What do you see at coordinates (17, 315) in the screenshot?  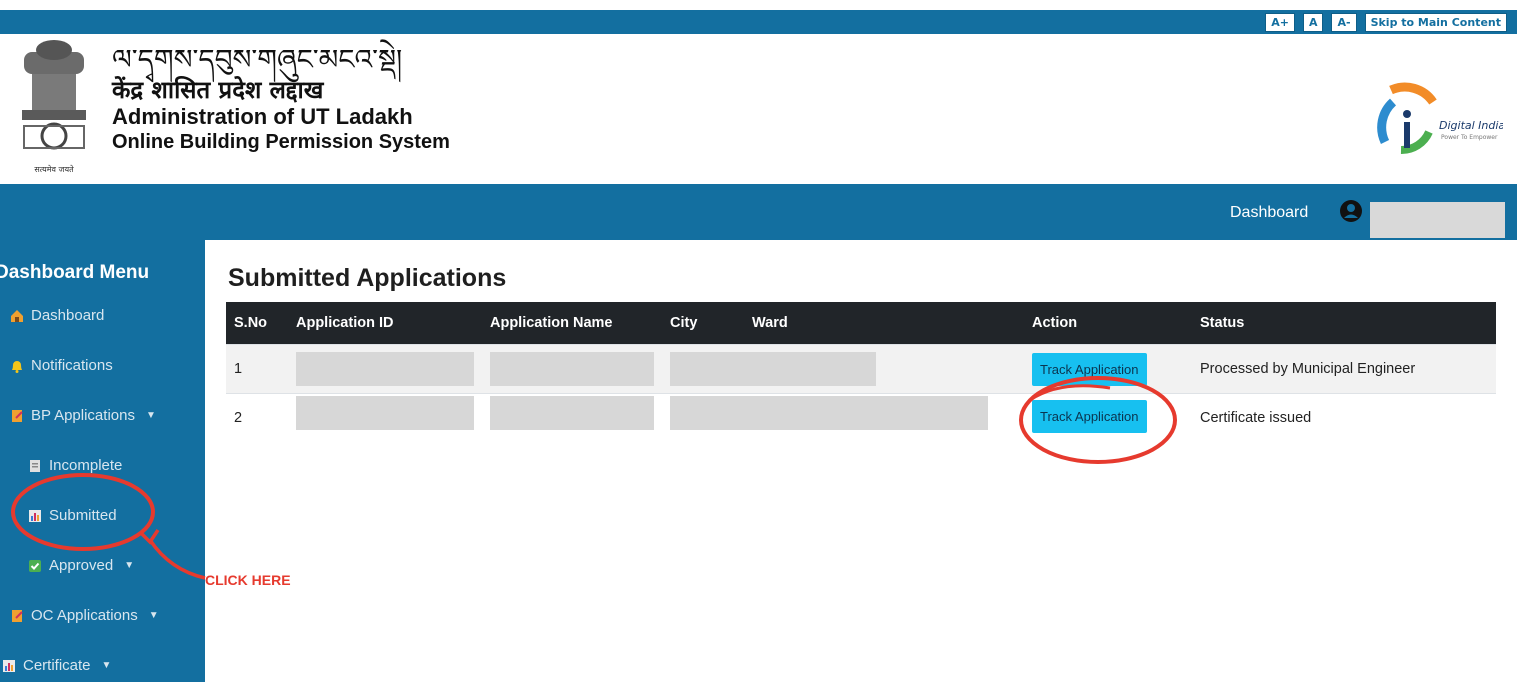 I see `house-icon` at bounding box center [17, 315].